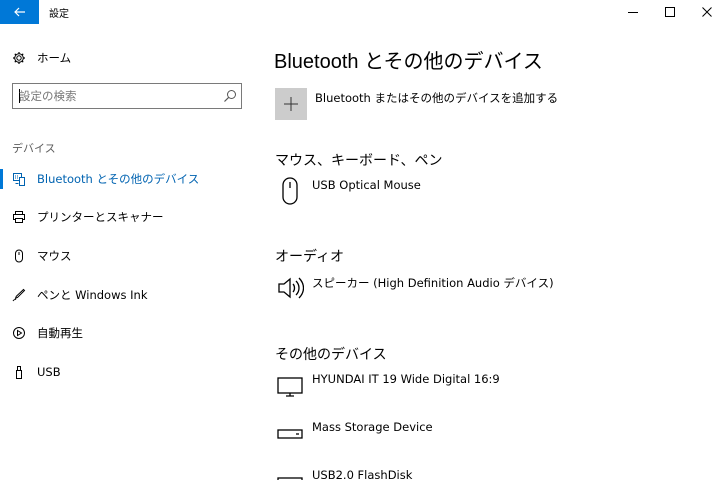 The height and width of the screenshot is (480, 724). Describe the element at coordinates (406, 379) in the screenshot. I see `device-name: HYUNDAI IT 19 Wide Digital 16:9` at that location.